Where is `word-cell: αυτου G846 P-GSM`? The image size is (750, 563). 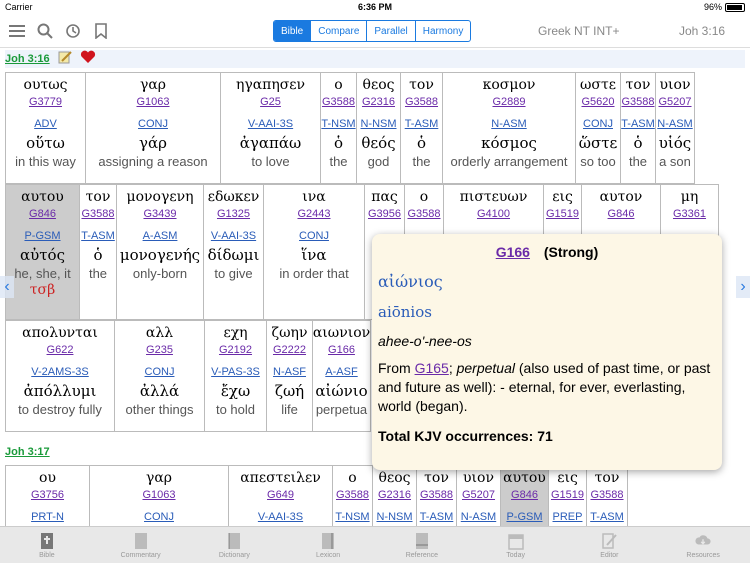 word-cell: αυτου G846 P-GSM is located at coordinates (525, 496).